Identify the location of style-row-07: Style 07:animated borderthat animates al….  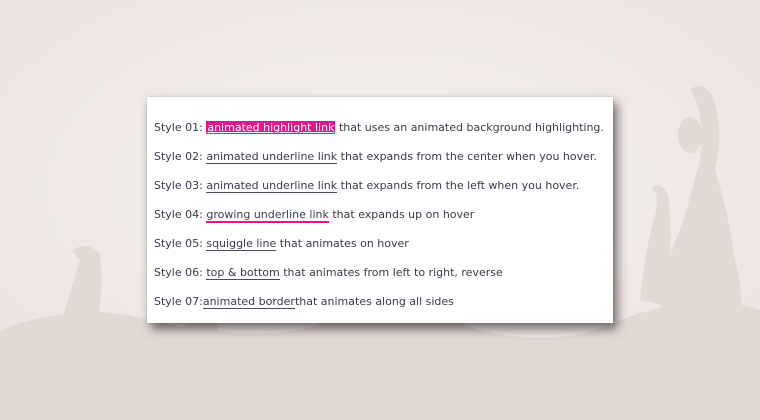
(304, 302).